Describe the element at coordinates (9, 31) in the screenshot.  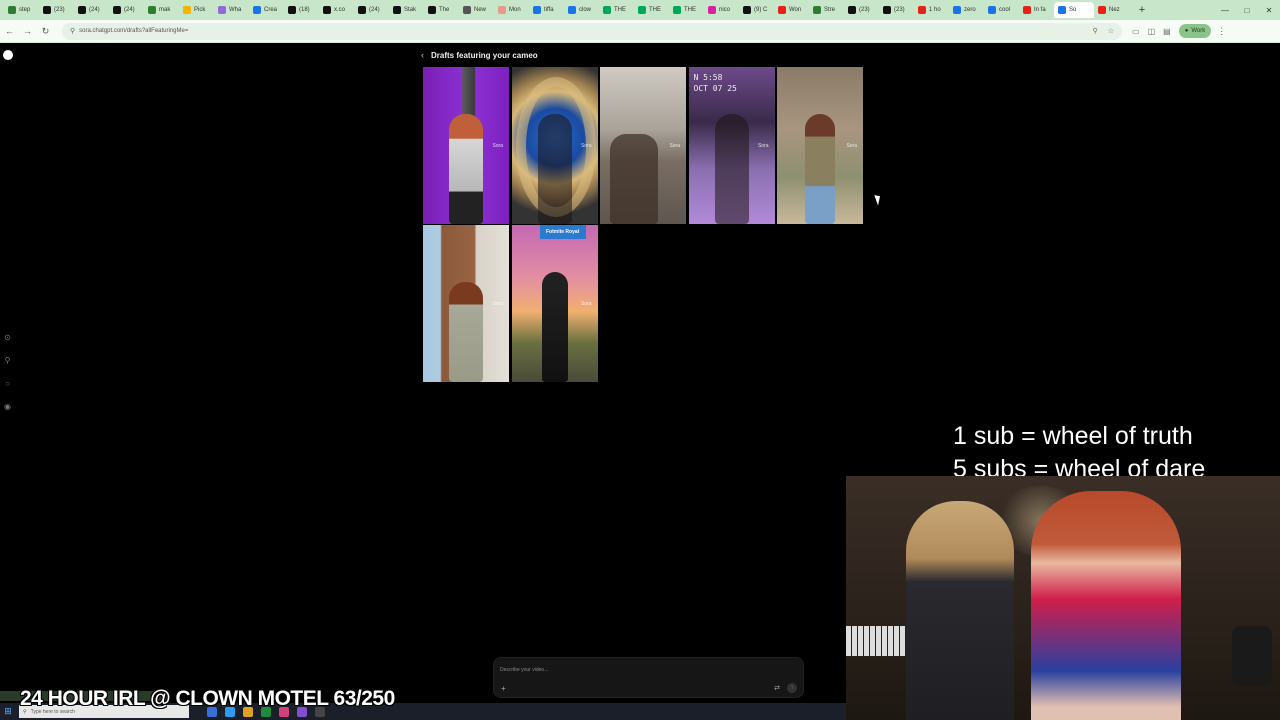
I see `back-arrow-icon: ←` at that location.